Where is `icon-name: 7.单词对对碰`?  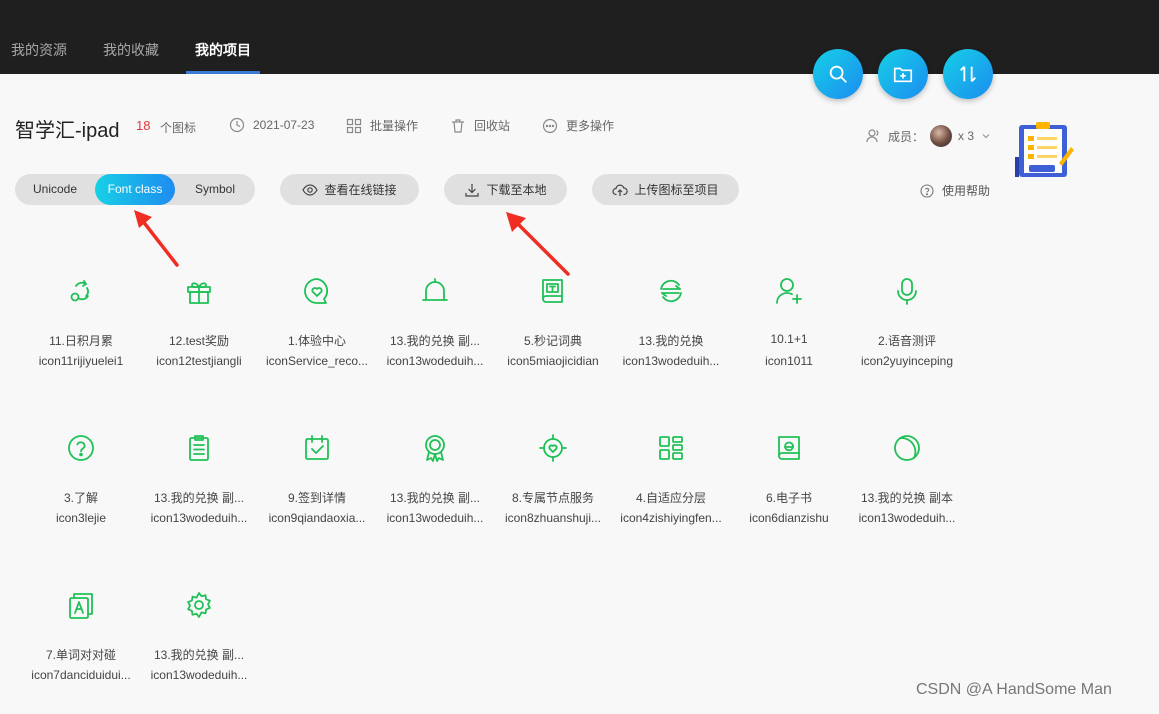 icon-name: 7.单词对对碰 is located at coordinates (80, 655).